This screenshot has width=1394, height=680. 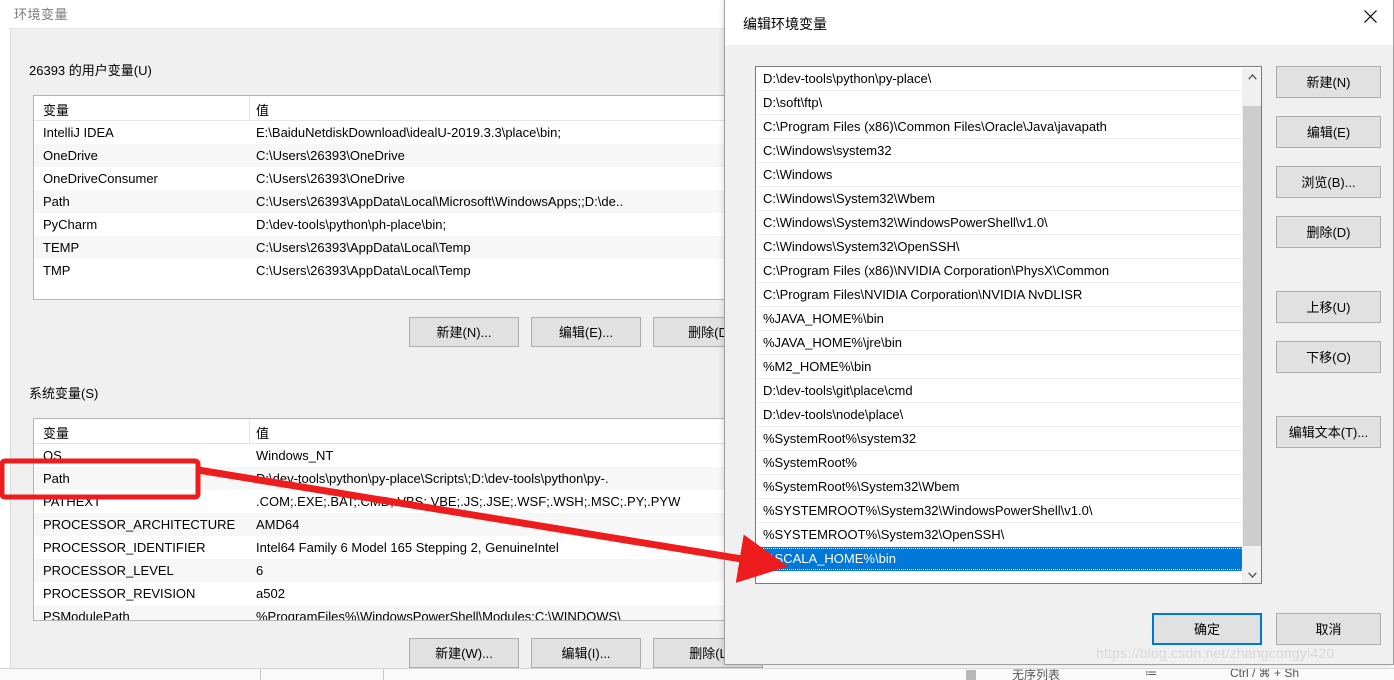 I want to click on environment-variables-titlebar: 环境变量, so click(x=372, y=14).